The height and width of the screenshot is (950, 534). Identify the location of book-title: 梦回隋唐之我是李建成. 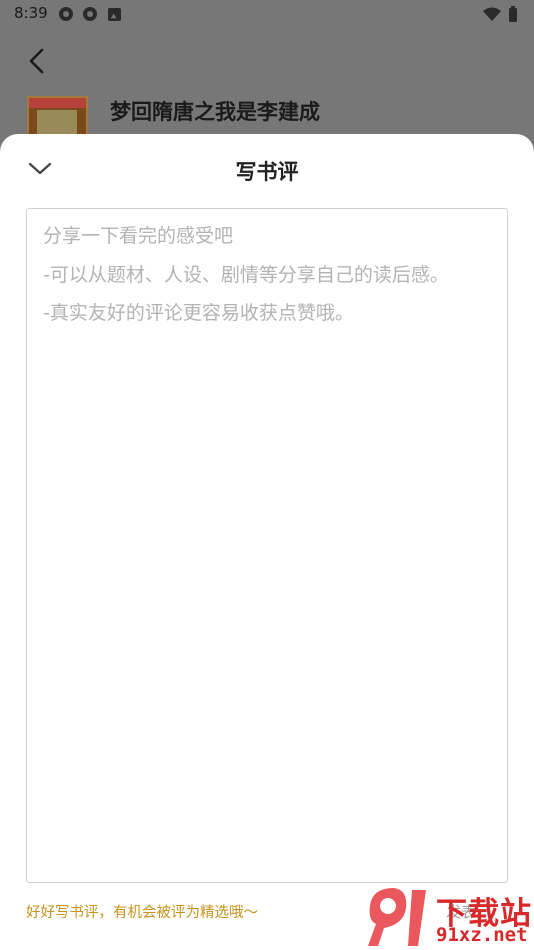
(215, 112).